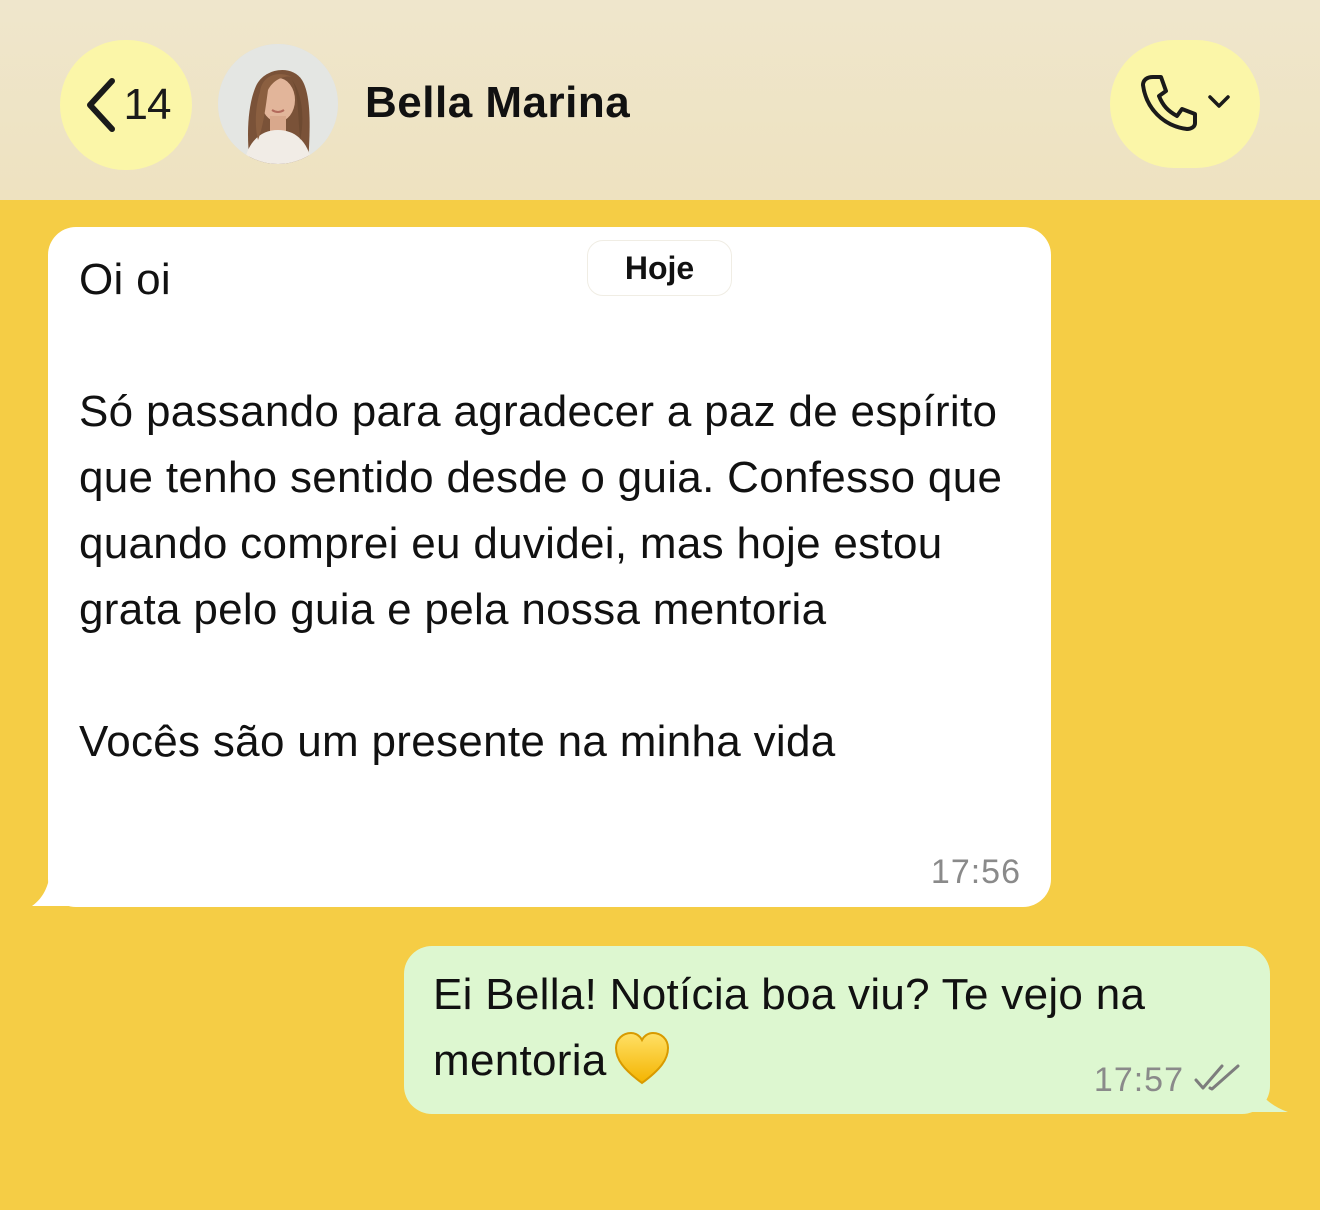 The height and width of the screenshot is (1210, 1320). Describe the element at coordinates (101, 105) in the screenshot. I see `chevron-left-icon` at that location.